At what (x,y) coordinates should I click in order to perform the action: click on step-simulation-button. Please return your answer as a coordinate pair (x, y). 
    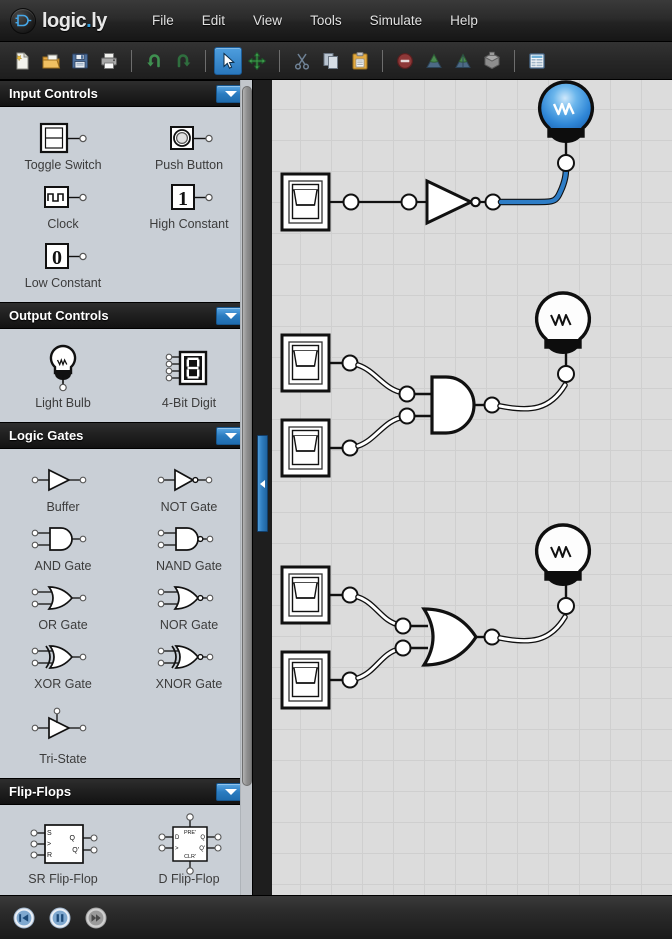
    Looking at the image, I should click on (96, 918).